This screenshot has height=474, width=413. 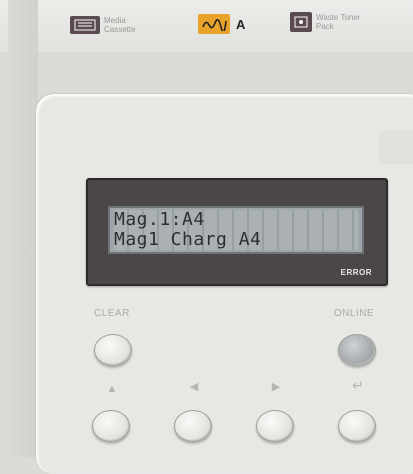 I want to click on toner-letter: A, so click(x=241, y=24).